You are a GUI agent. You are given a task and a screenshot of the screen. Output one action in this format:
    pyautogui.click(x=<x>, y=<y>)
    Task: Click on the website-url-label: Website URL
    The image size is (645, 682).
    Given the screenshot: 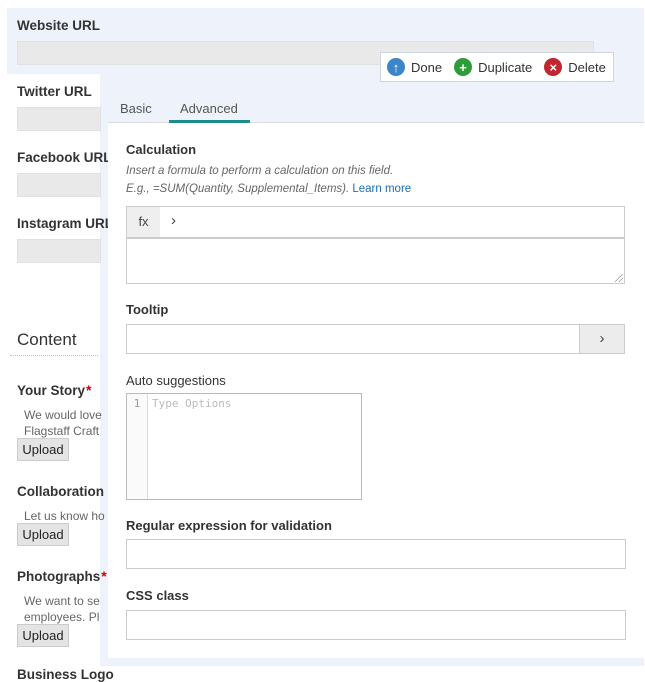 What is the action you would take?
    pyautogui.click(x=59, y=25)
    